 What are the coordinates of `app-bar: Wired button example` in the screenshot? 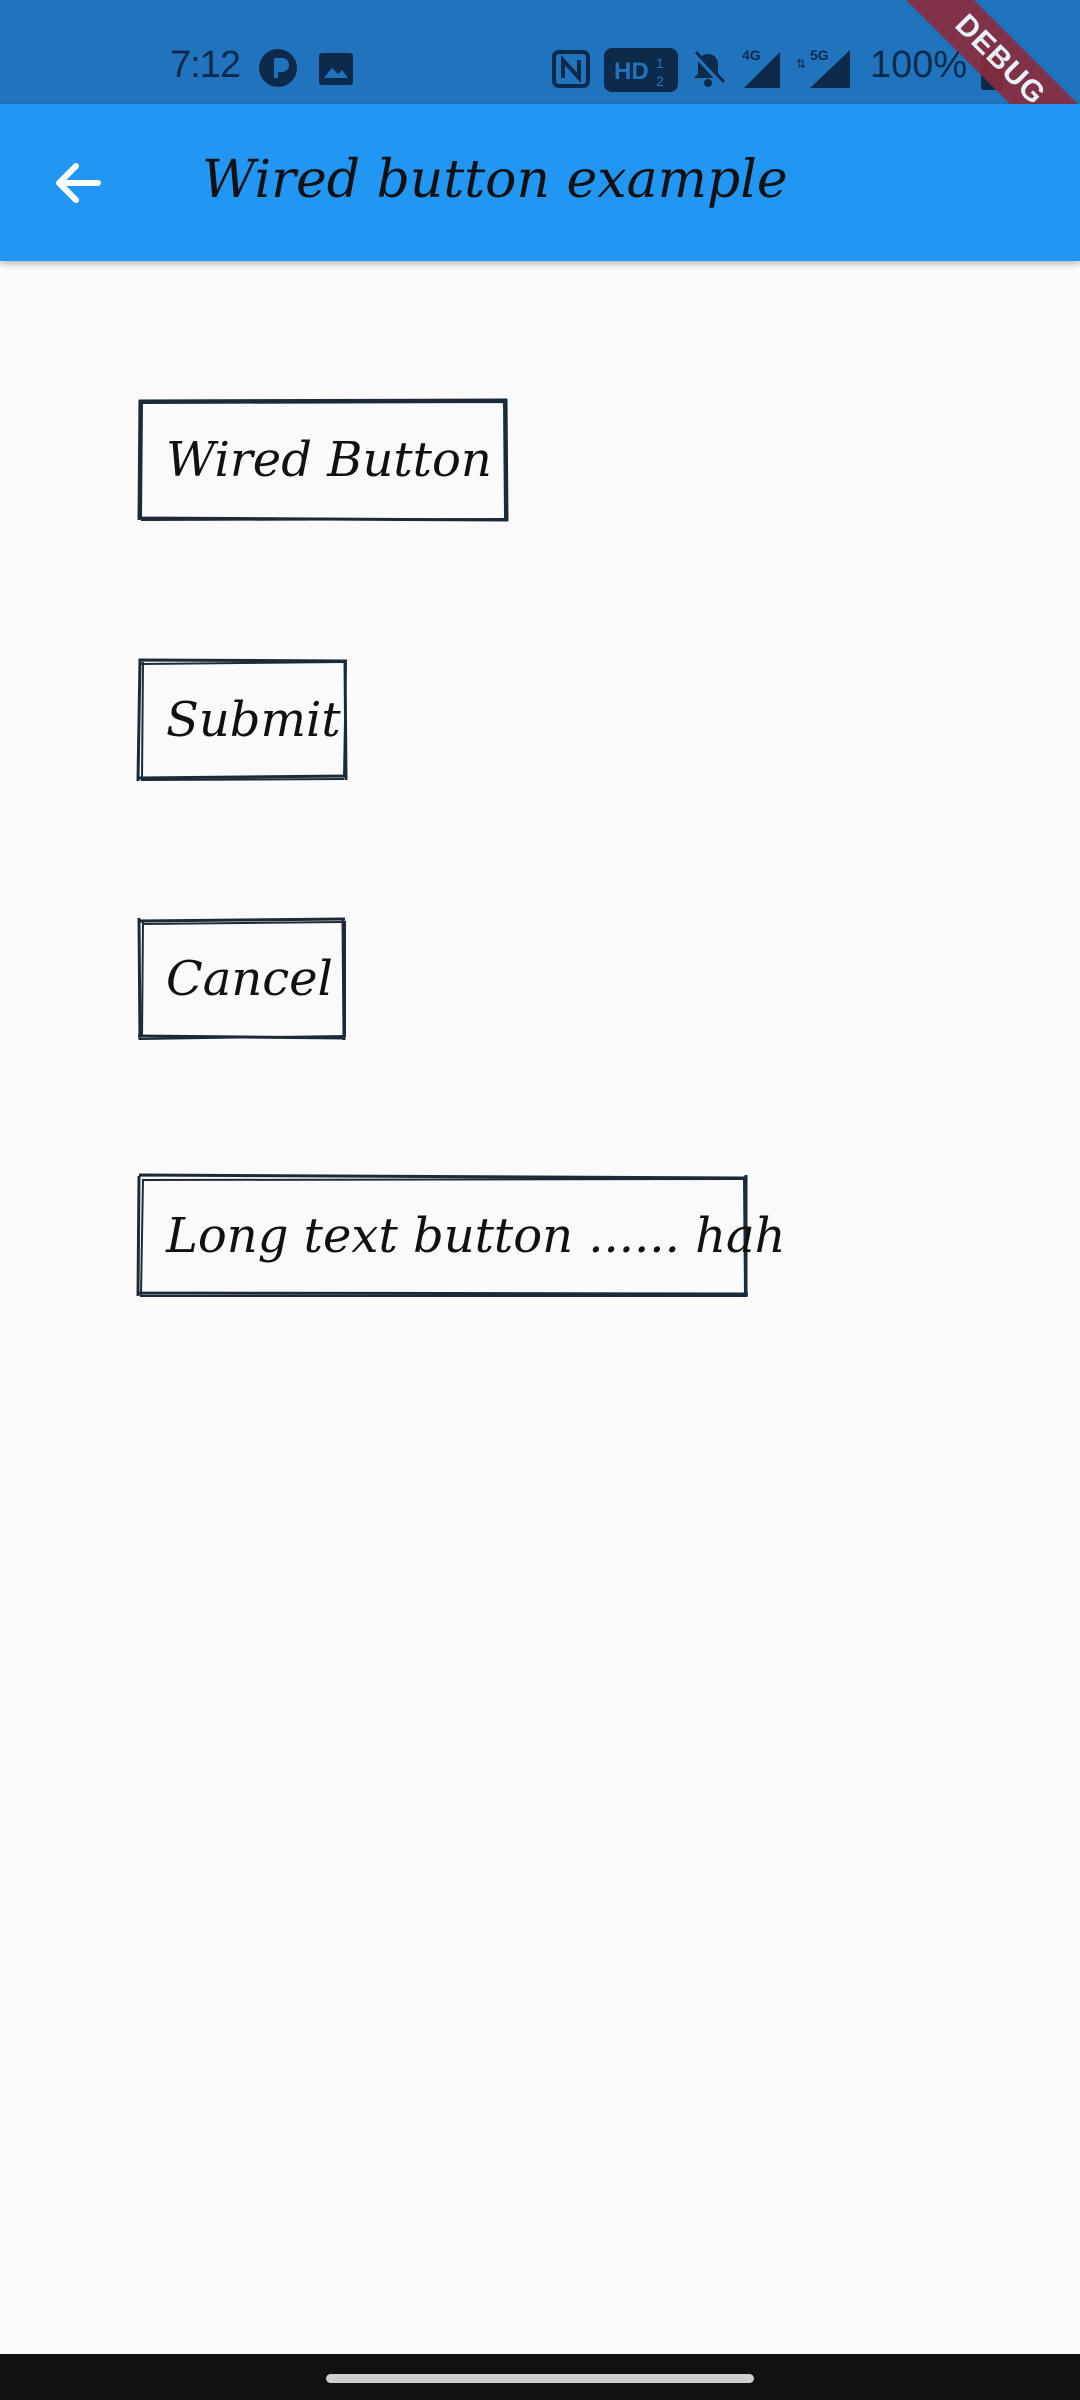 It's located at (540, 182).